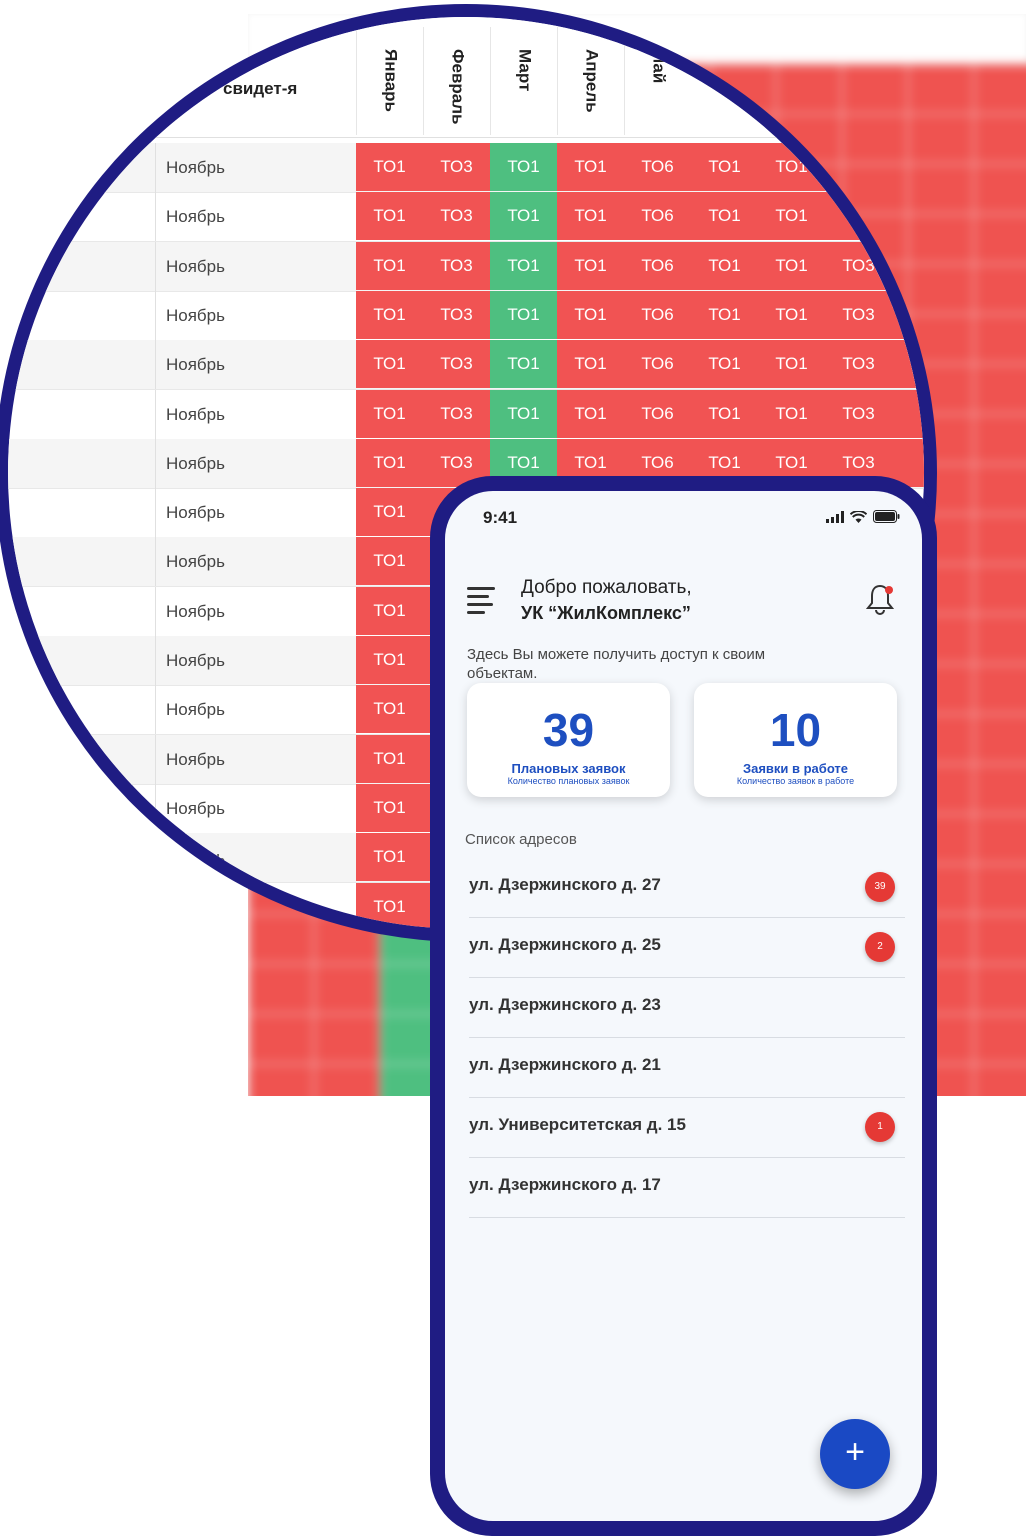 This screenshot has height=1538, width=1026. Describe the element at coordinates (525, 70) in the screenshot. I see `month-label: Март` at that location.